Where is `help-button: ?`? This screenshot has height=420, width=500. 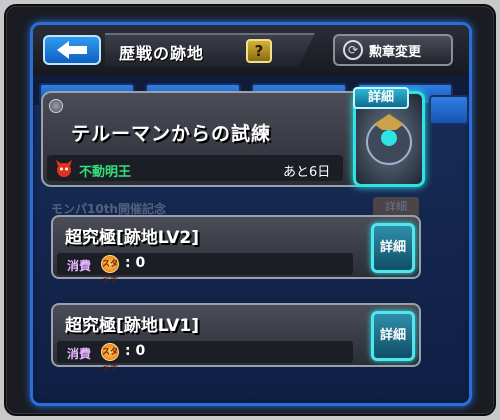 help-button: ? is located at coordinates (259, 51).